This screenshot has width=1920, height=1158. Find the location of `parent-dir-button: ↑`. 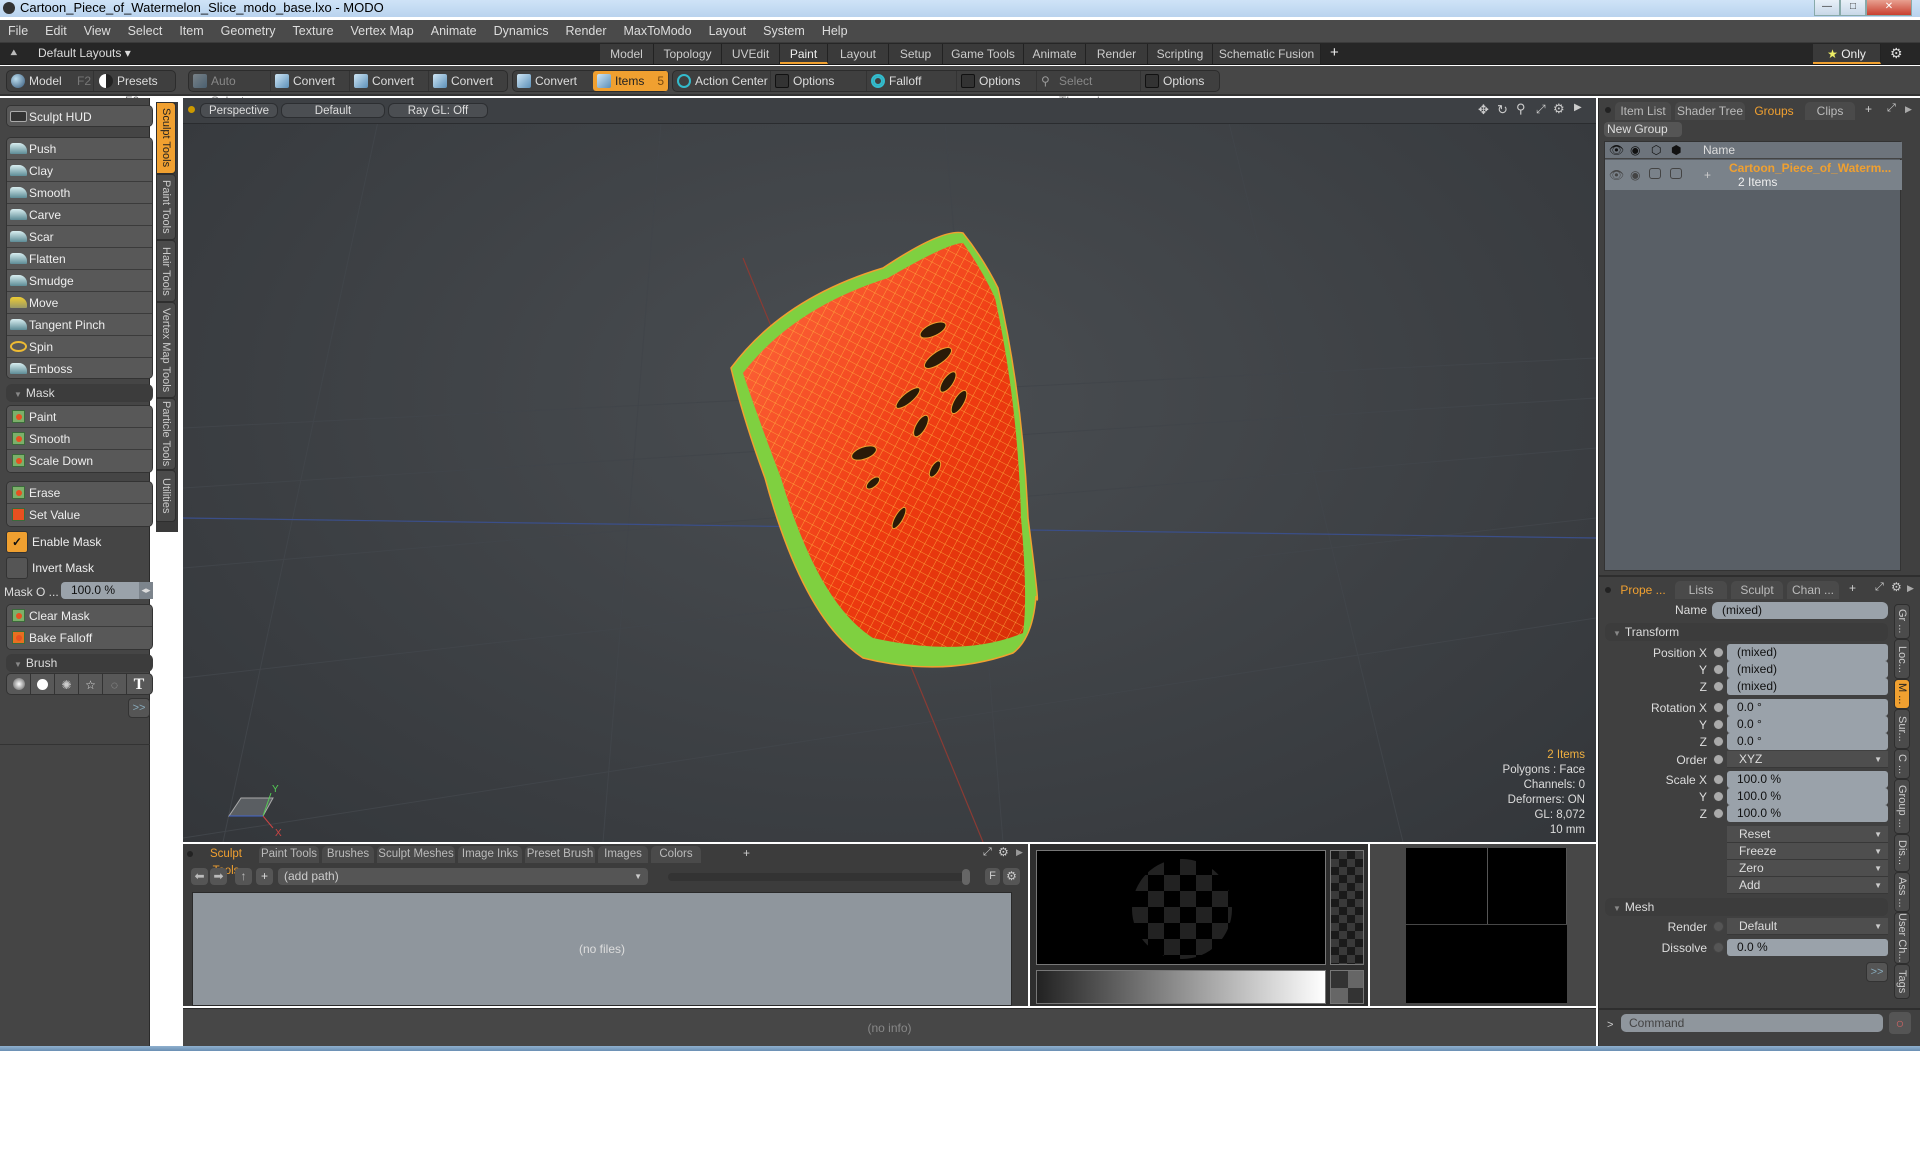

parent-dir-button: ↑ is located at coordinates (243, 876).